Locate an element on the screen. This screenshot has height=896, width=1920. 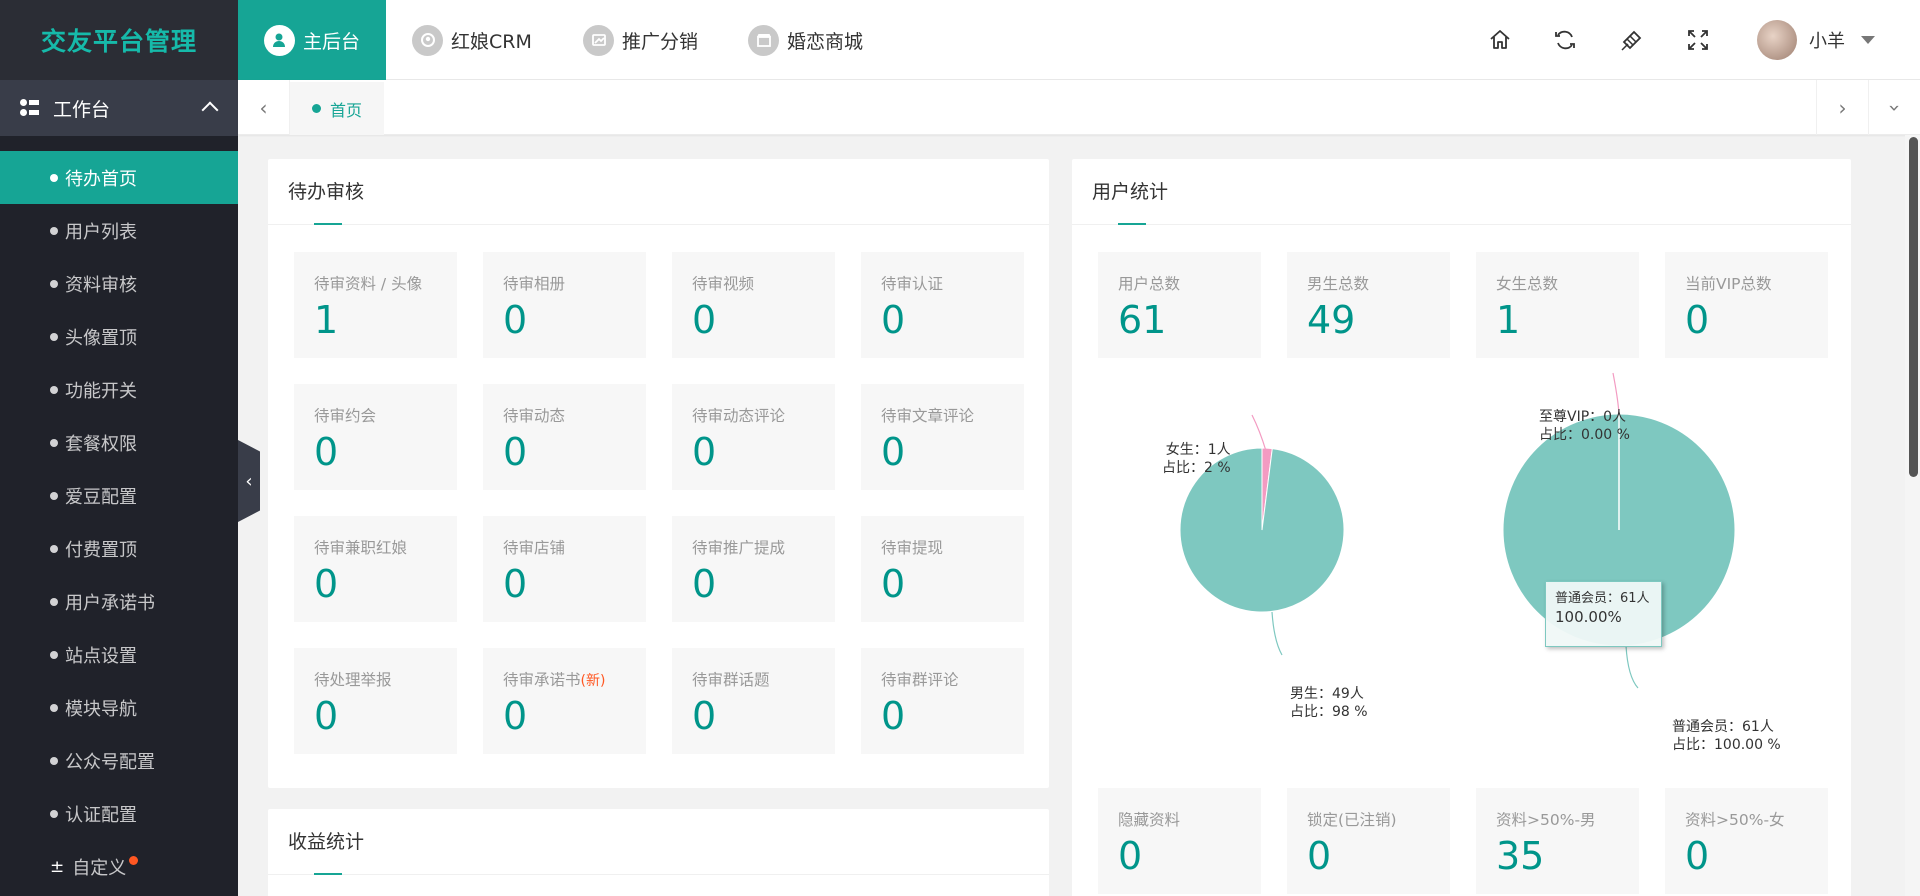
sidebar-item-user-list: 用户列表 is located at coordinates (119, 230).